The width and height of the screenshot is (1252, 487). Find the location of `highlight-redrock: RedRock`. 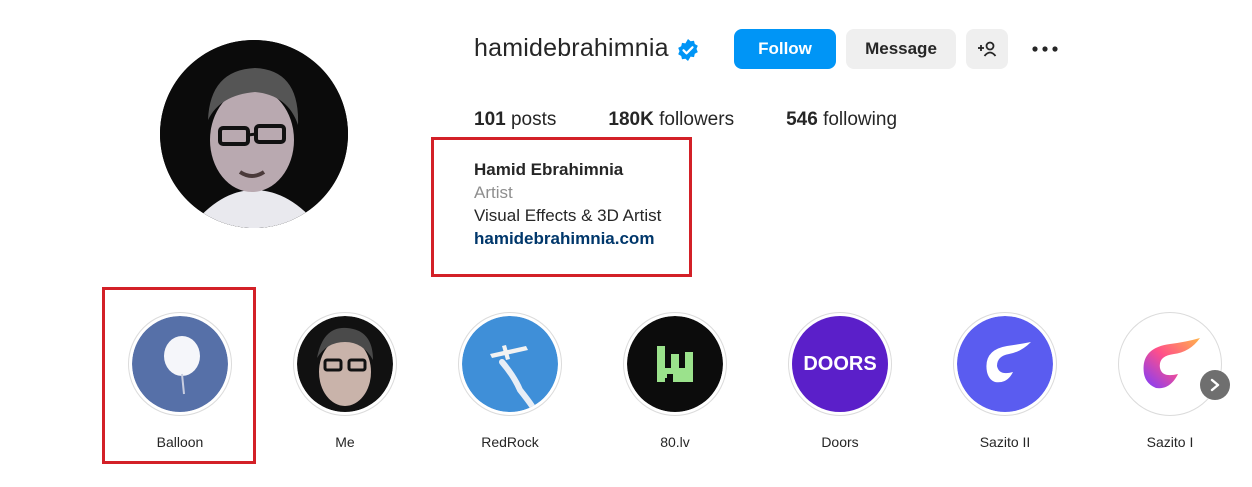

highlight-redrock: RedRock is located at coordinates (510, 387).